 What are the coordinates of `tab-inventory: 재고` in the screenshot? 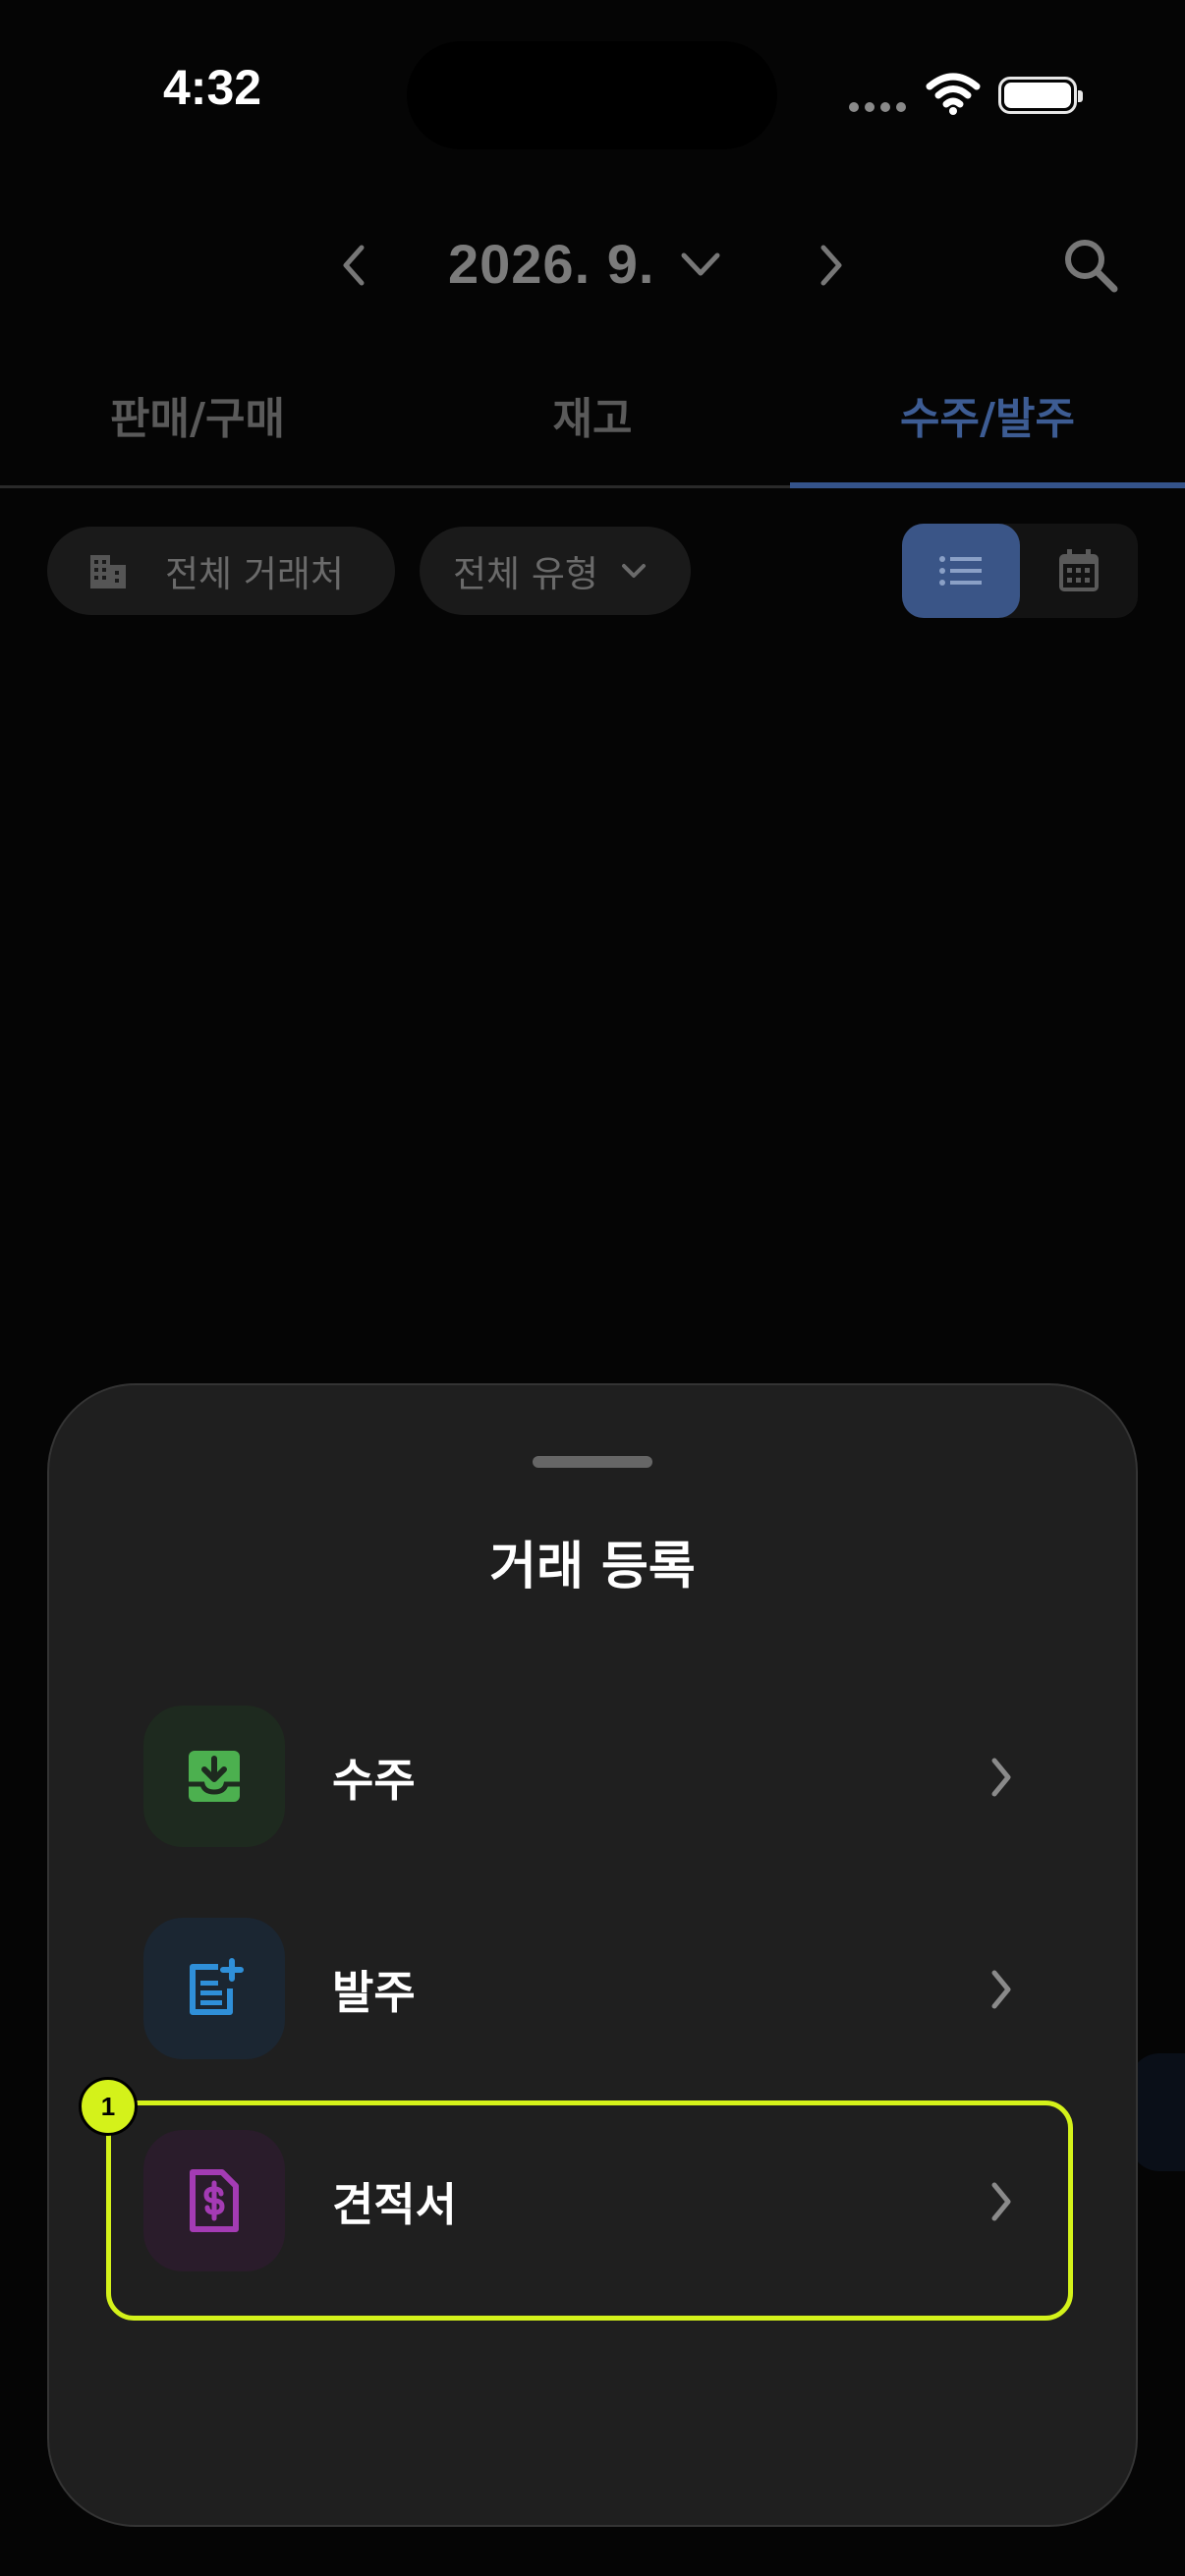 It's located at (592, 414).